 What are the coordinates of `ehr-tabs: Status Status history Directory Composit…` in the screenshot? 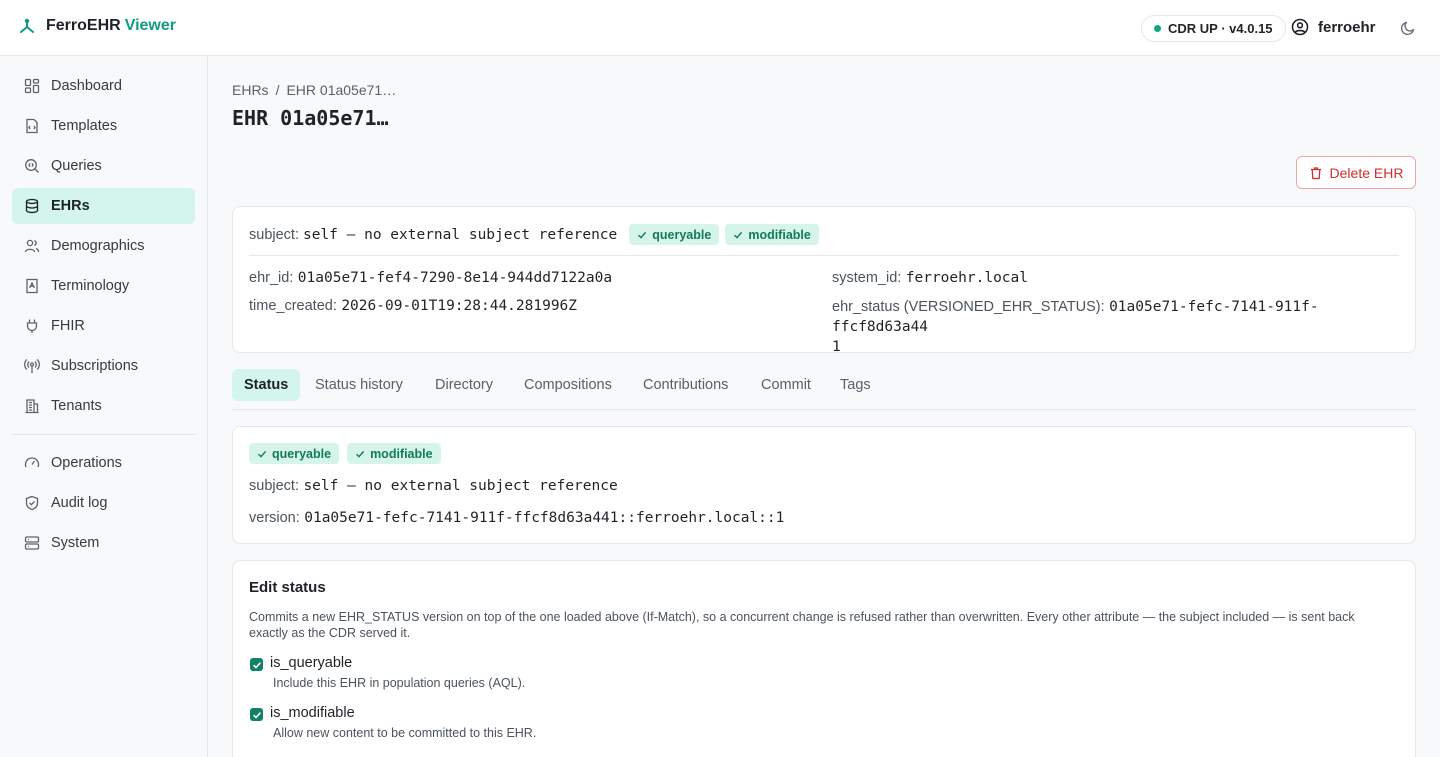 It's located at (824, 389).